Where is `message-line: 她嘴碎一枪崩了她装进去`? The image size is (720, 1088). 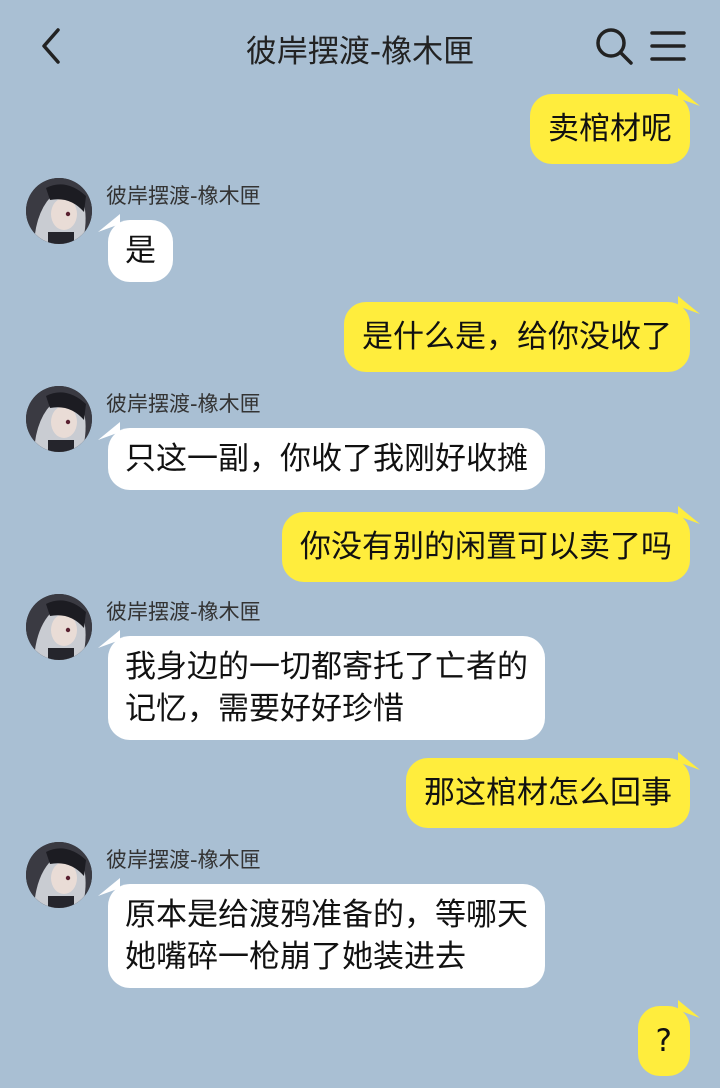 message-line: 她嘴碎一枪崩了她装进去 is located at coordinates (295, 957).